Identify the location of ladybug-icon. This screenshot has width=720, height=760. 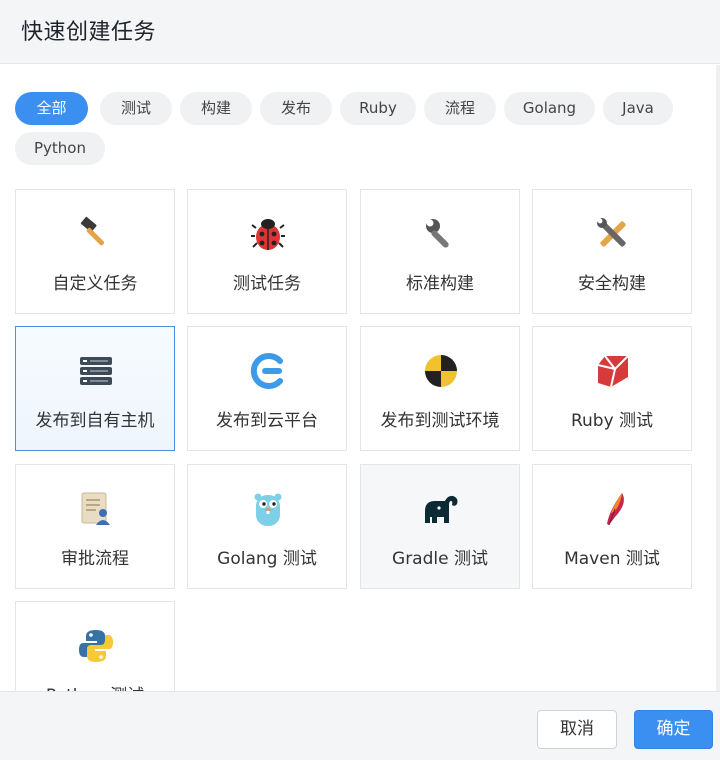
(268, 234).